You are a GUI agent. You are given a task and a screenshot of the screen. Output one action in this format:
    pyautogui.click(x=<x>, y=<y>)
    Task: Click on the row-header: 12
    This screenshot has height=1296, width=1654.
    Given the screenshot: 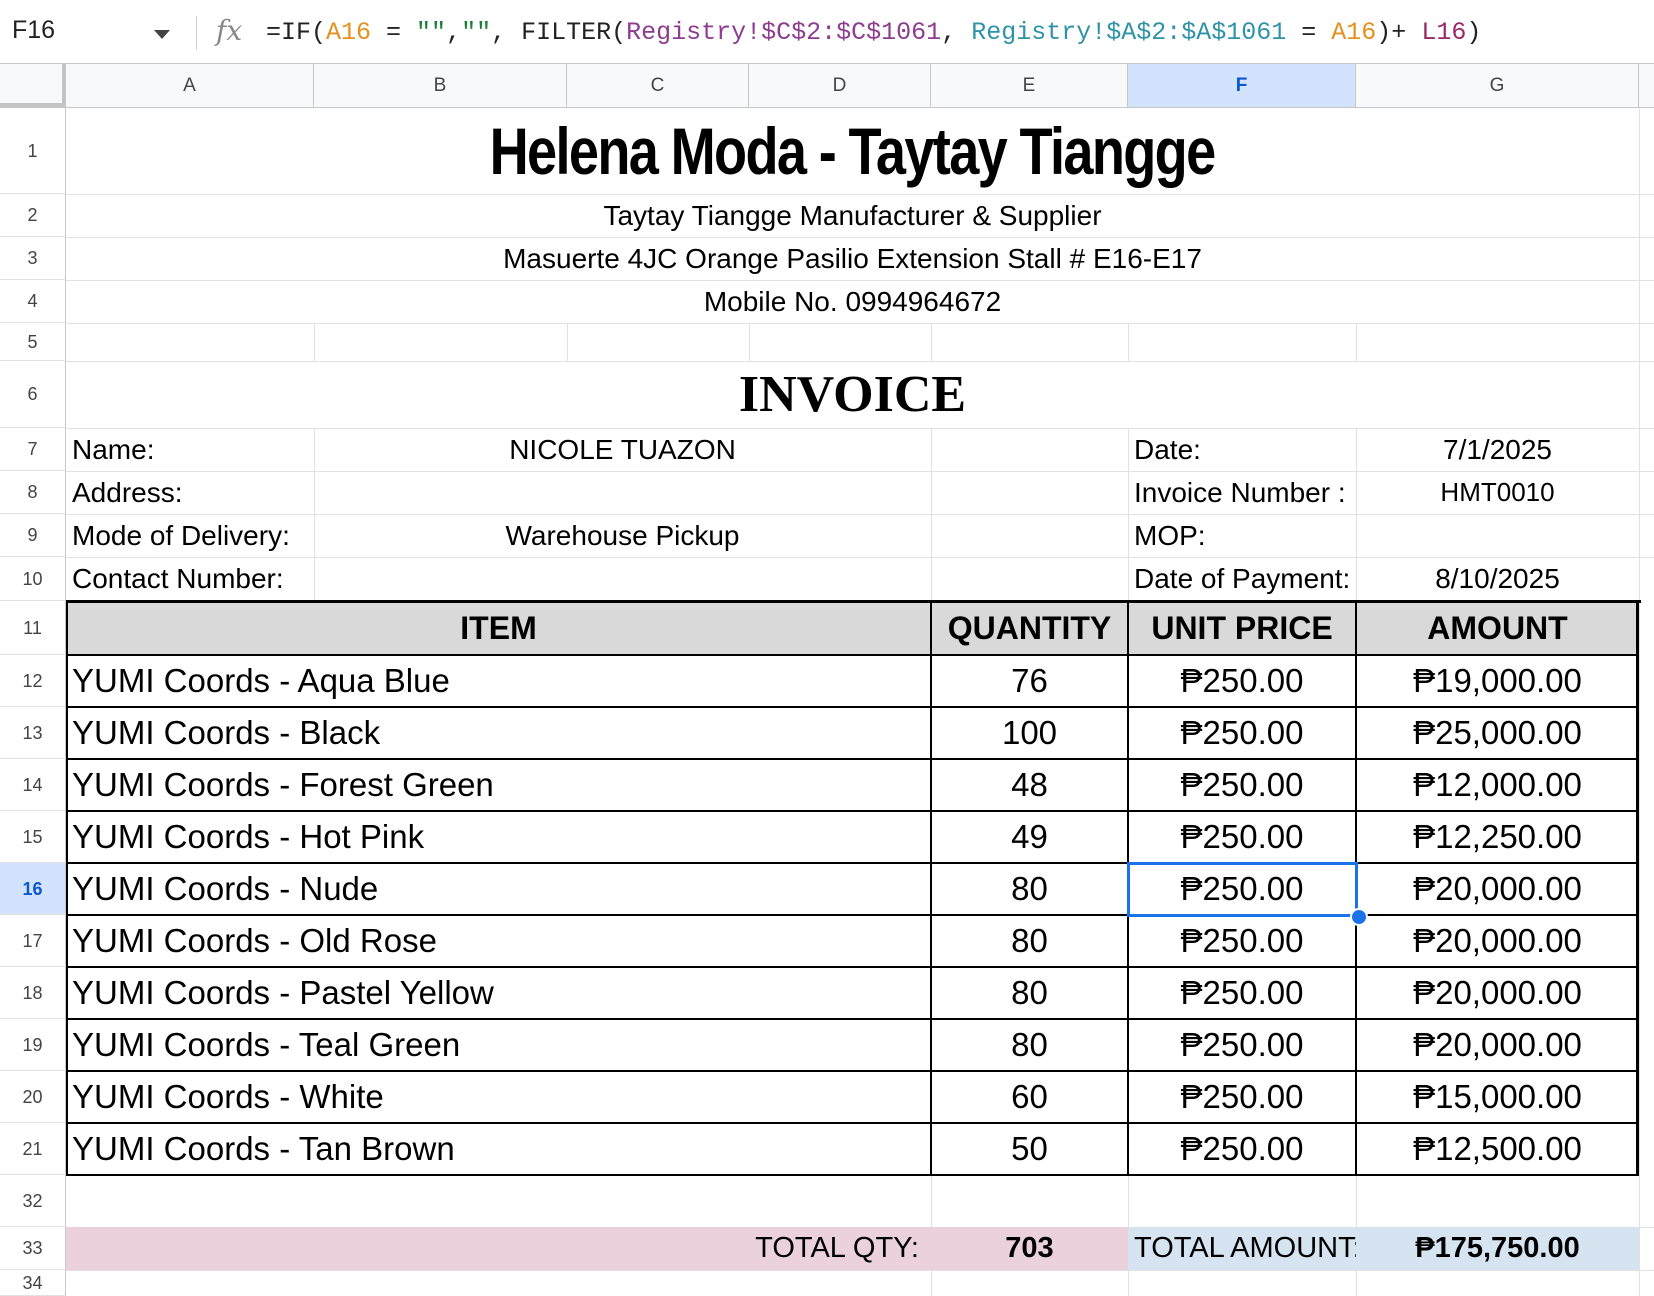 What is the action you would take?
    pyautogui.click(x=33, y=681)
    